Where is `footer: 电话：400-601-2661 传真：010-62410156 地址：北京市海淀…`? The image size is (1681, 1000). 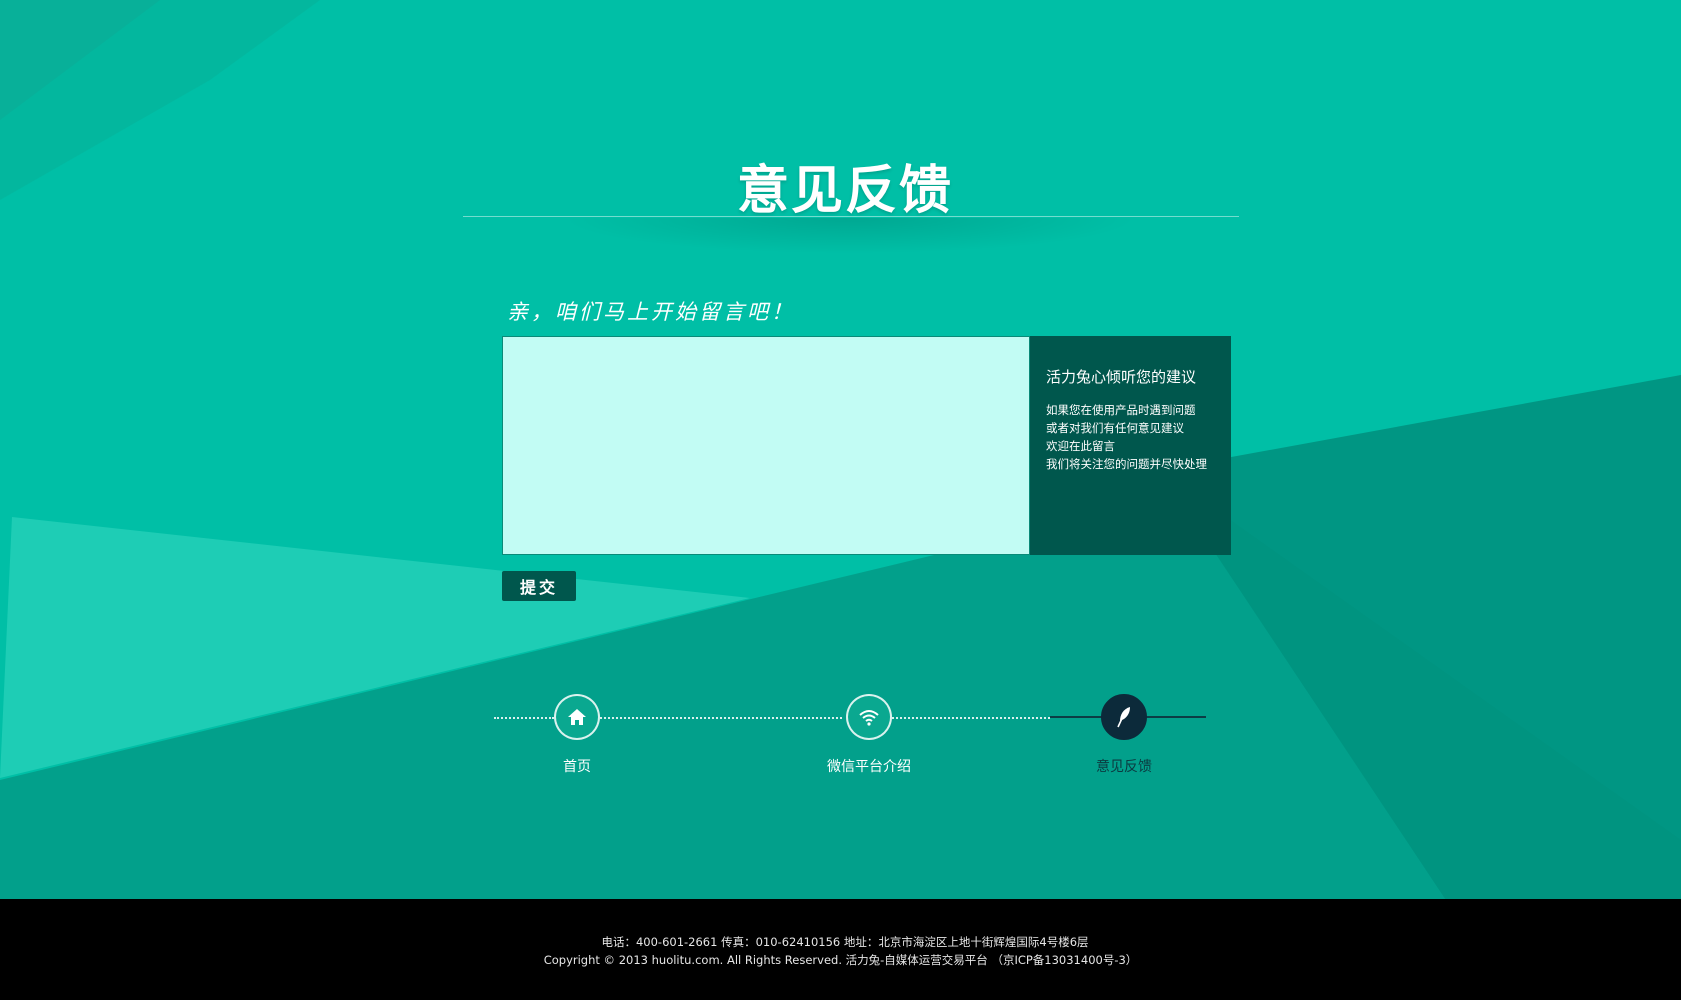
footer: 电话：400-601-2661 传真：010-62410156 地址：北京市海淀… is located at coordinates (840, 949).